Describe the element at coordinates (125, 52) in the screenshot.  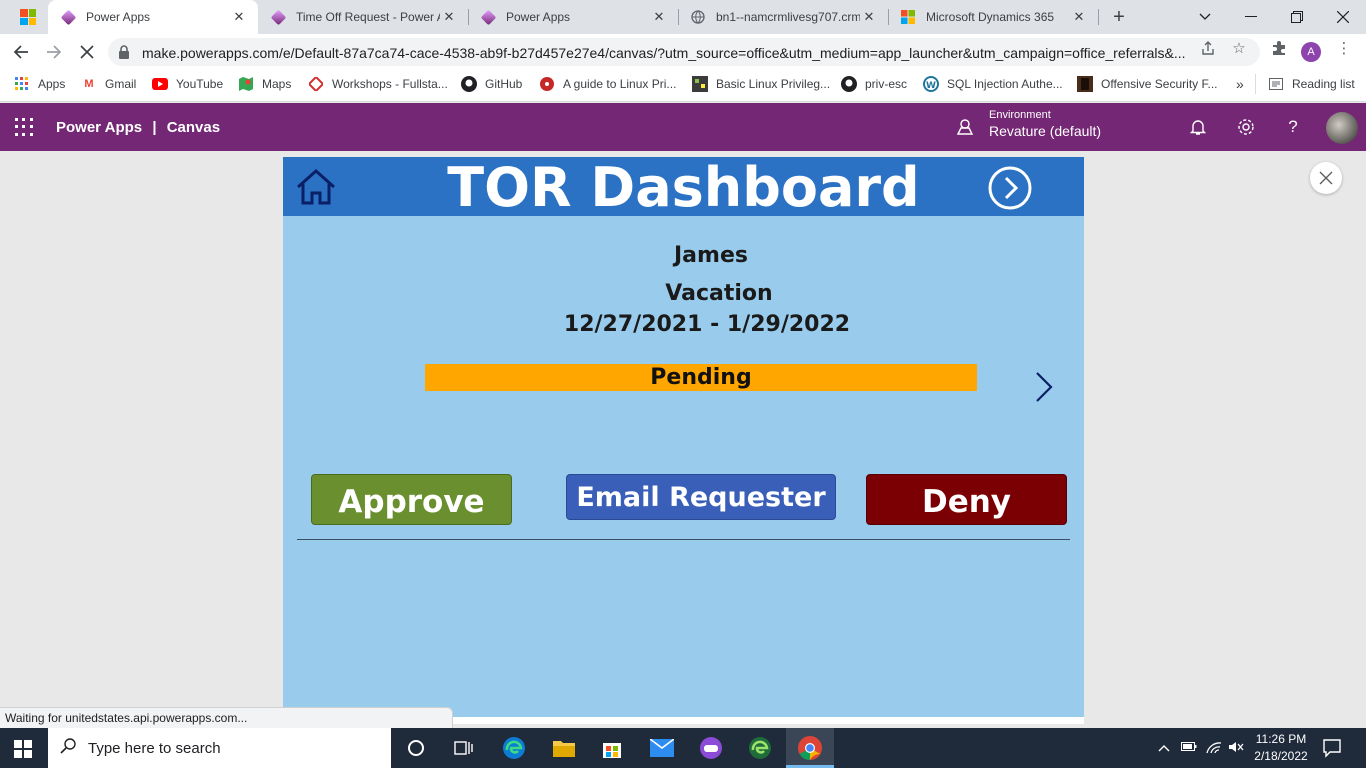
I see `lock-icon` at that location.